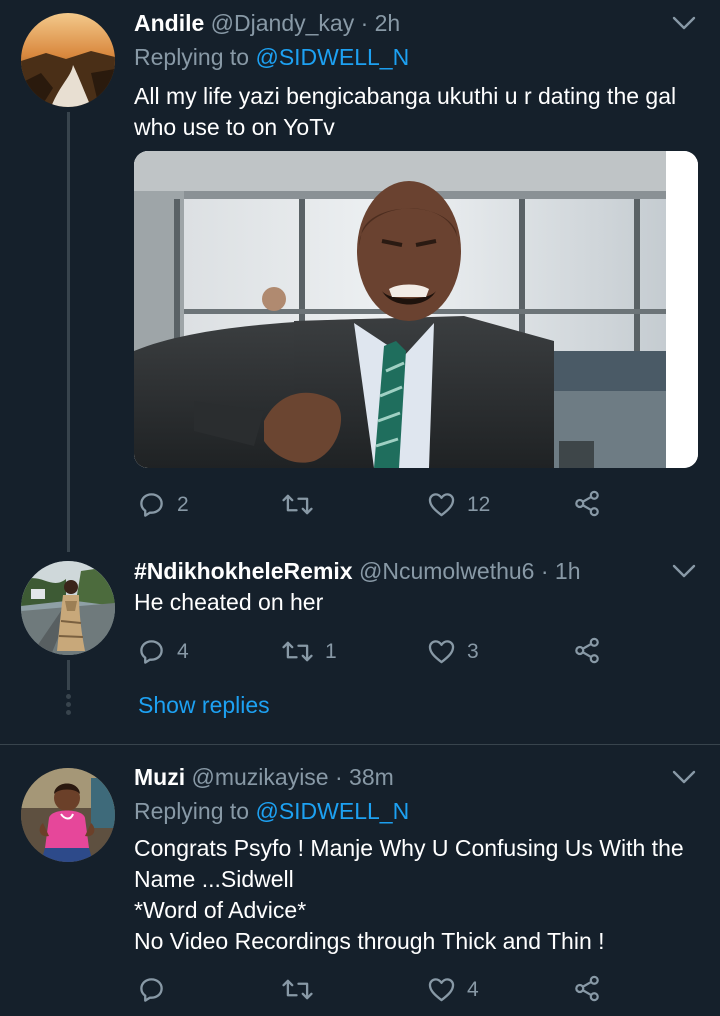 This screenshot has height=1016, width=720. I want to click on more-replies-dots, so click(68, 704).